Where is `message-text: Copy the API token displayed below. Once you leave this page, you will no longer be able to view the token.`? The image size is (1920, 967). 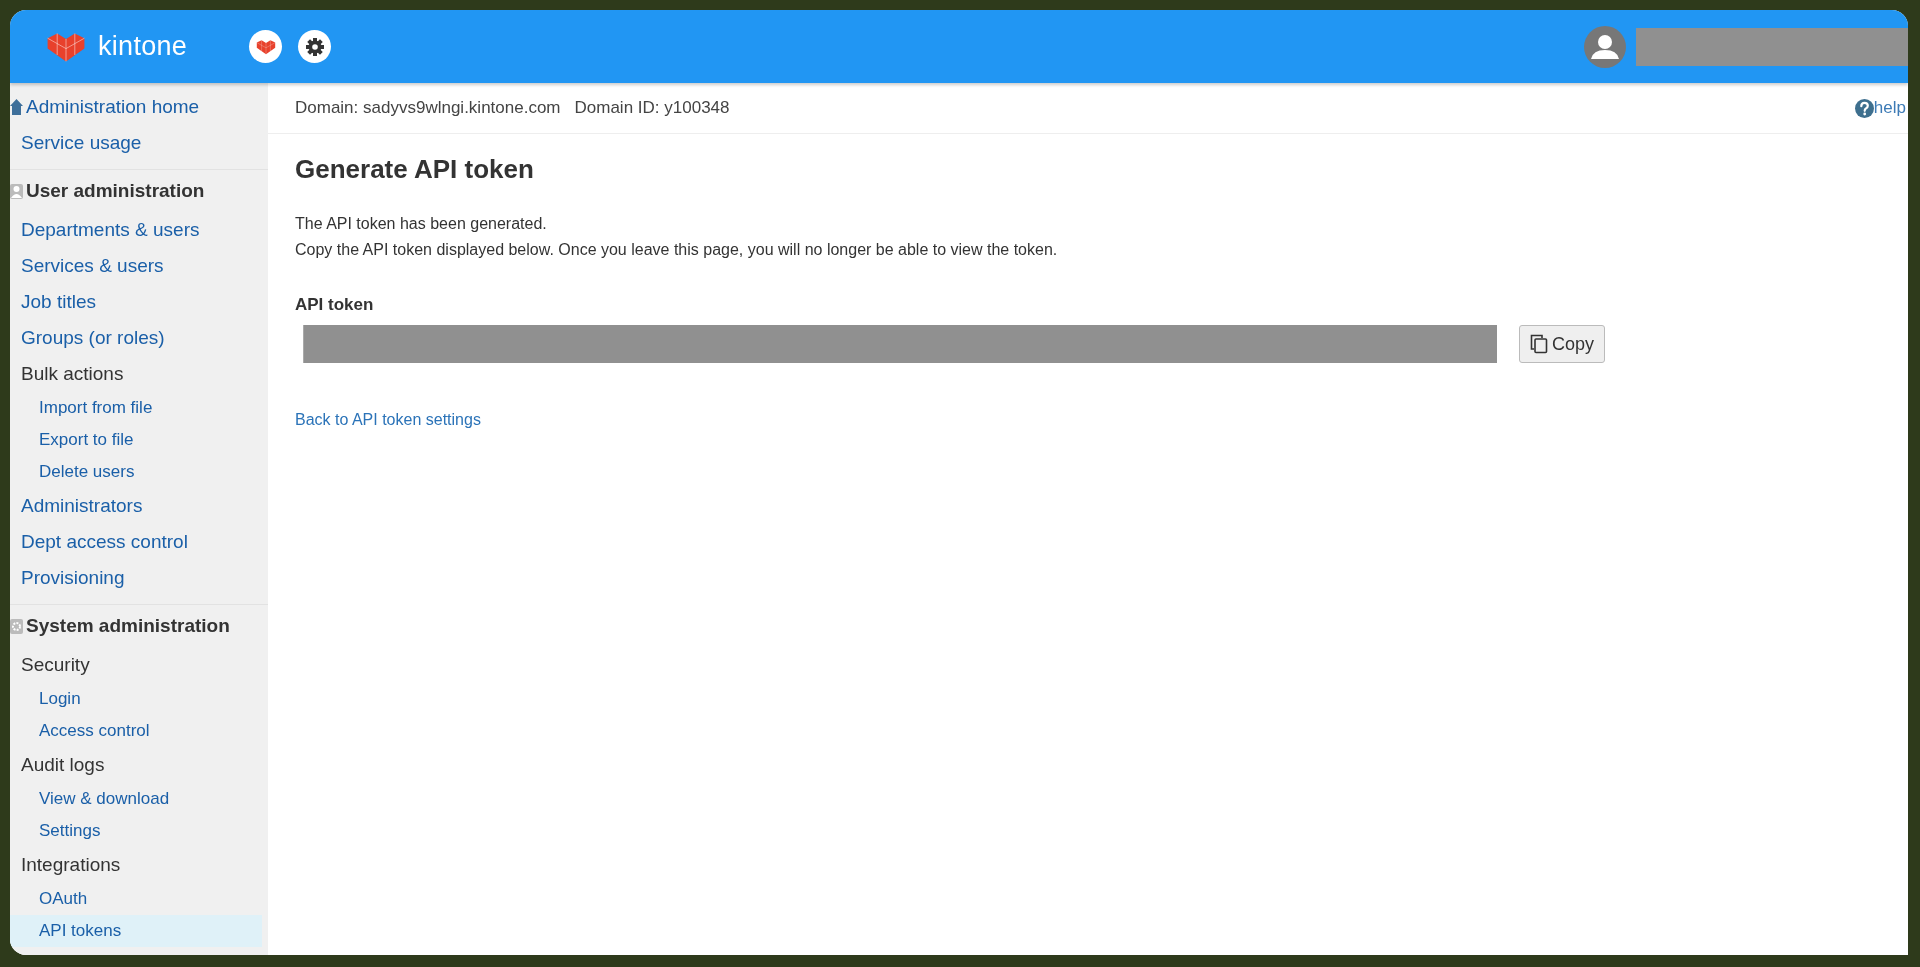 message-text: Copy the API token displayed below. Once you leave this page, you will no longer be able to view the token. is located at coordinates (677, 250).